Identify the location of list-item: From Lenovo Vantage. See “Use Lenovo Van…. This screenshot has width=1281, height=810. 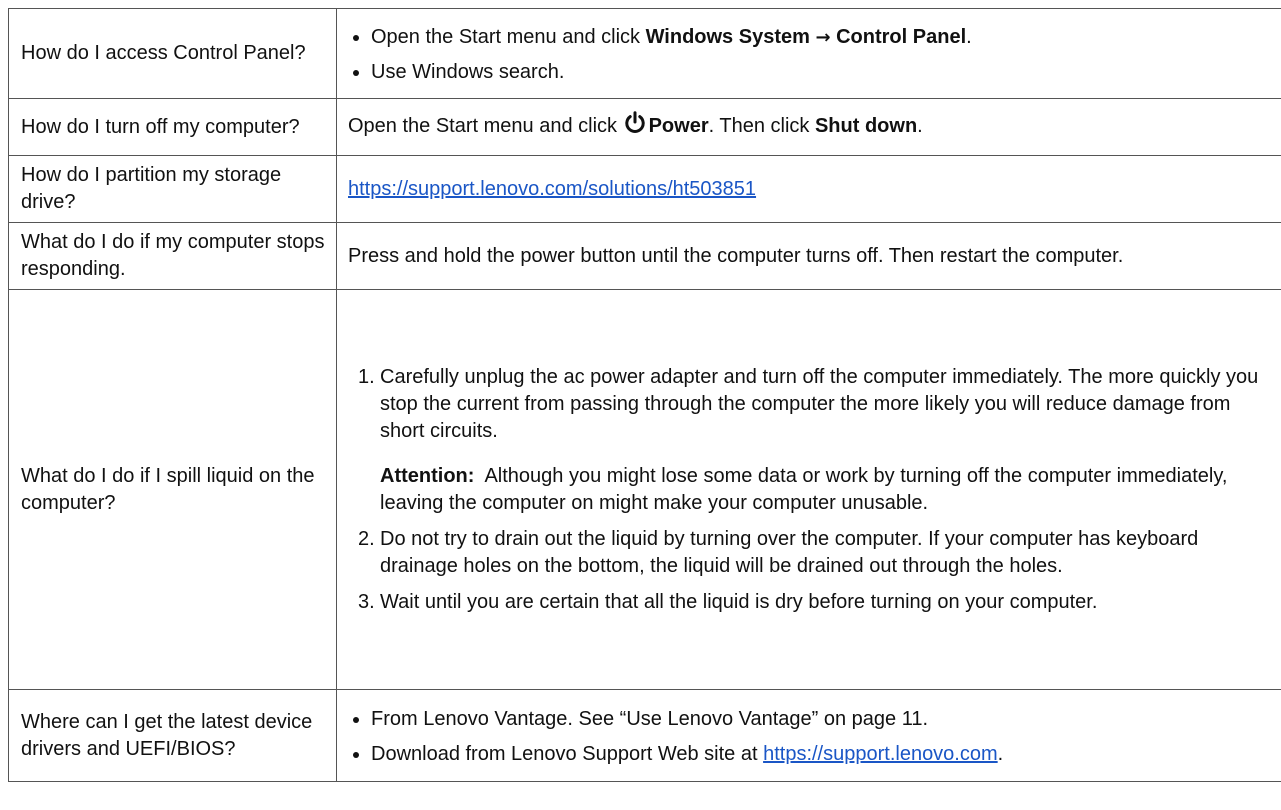
(809, 719).